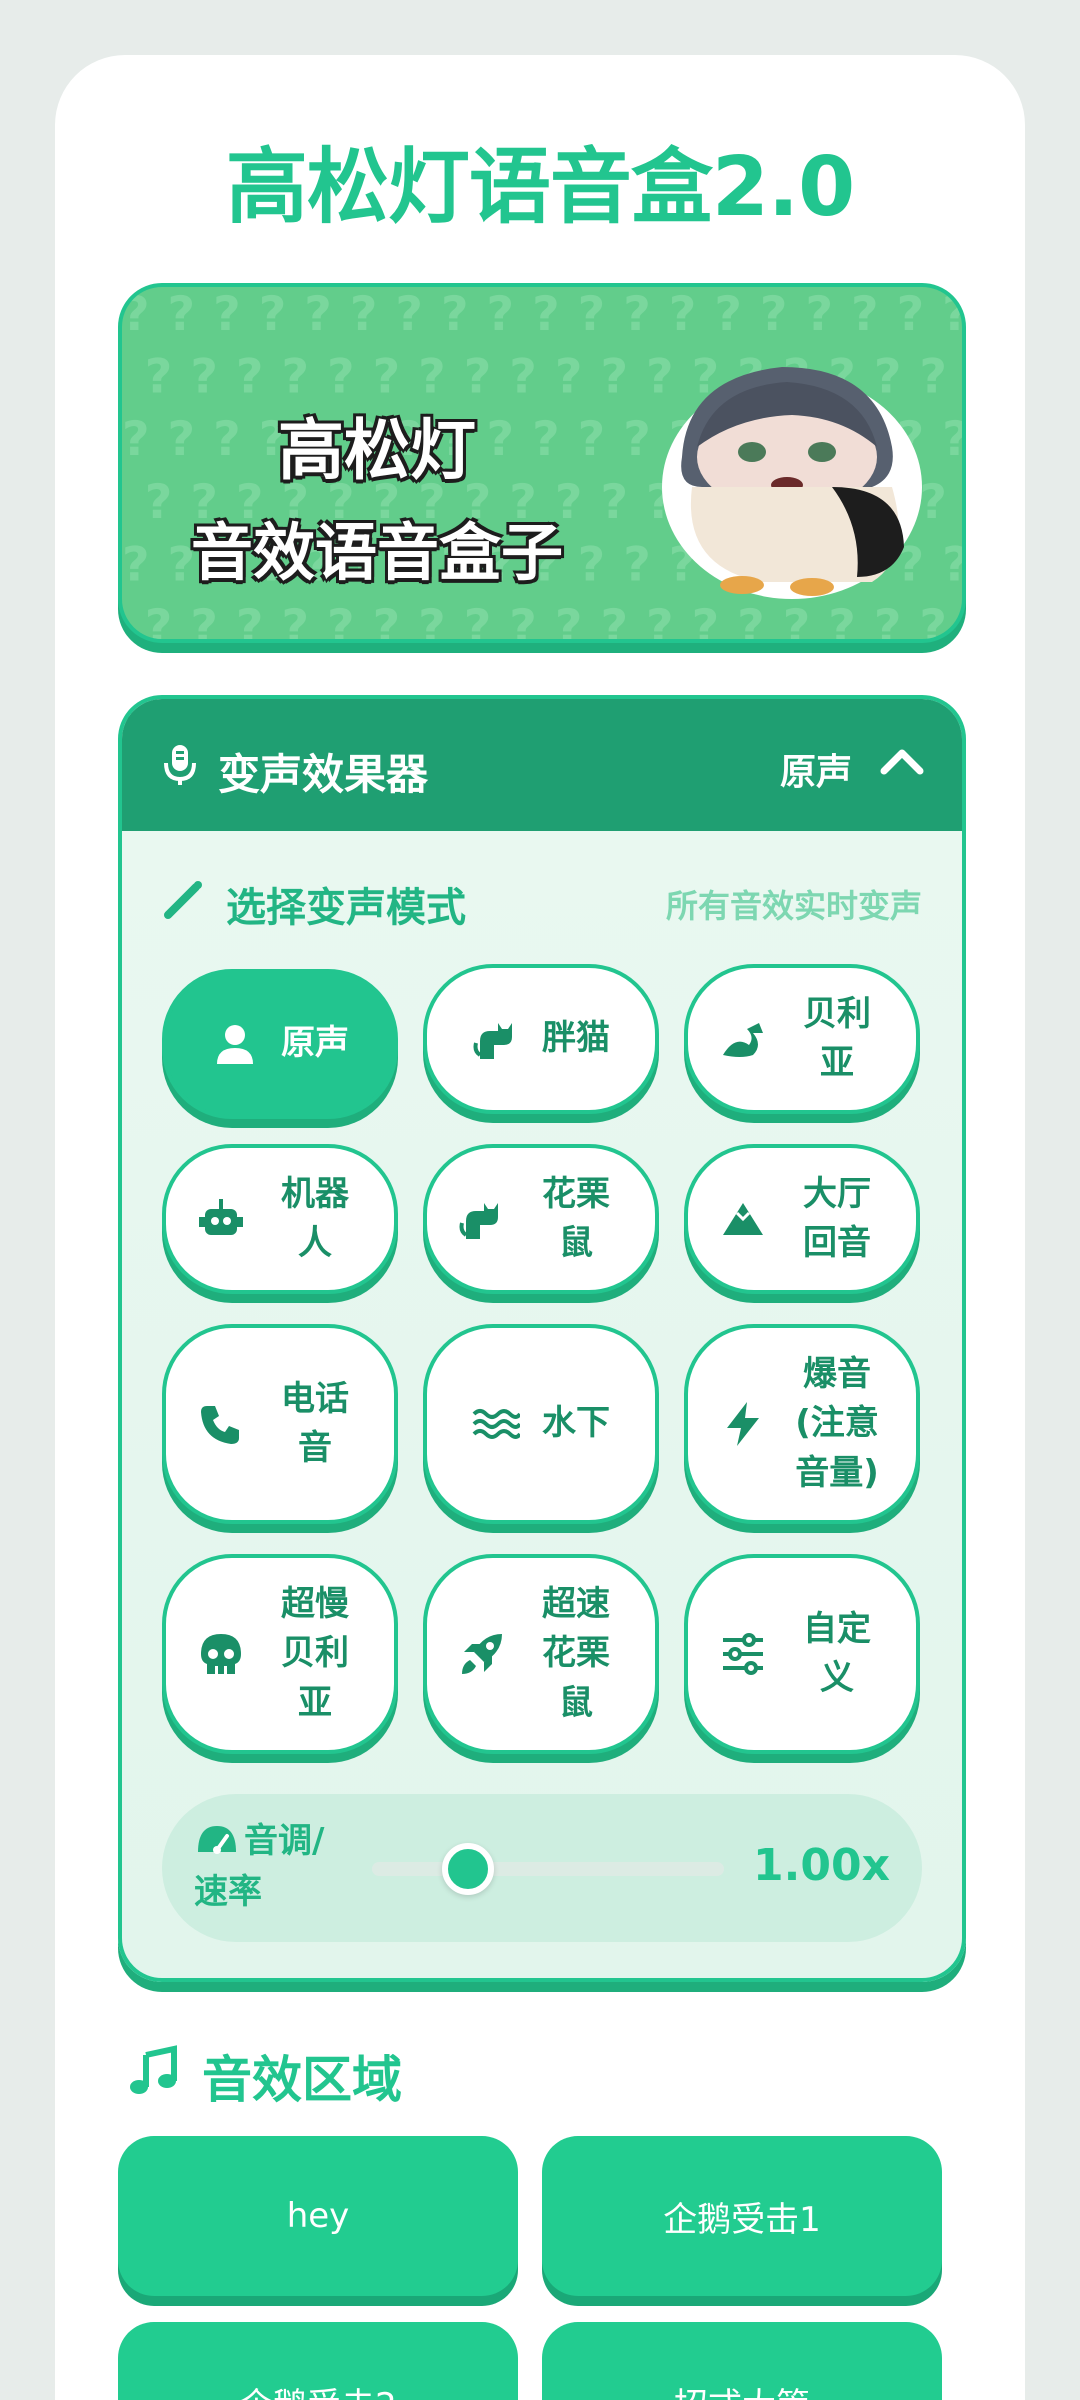 Image resolution: width=1080 pixels, height=2400 pixels. I want to click on mode-button-distortion: 爆音(注意音量), so click(802, 1424).